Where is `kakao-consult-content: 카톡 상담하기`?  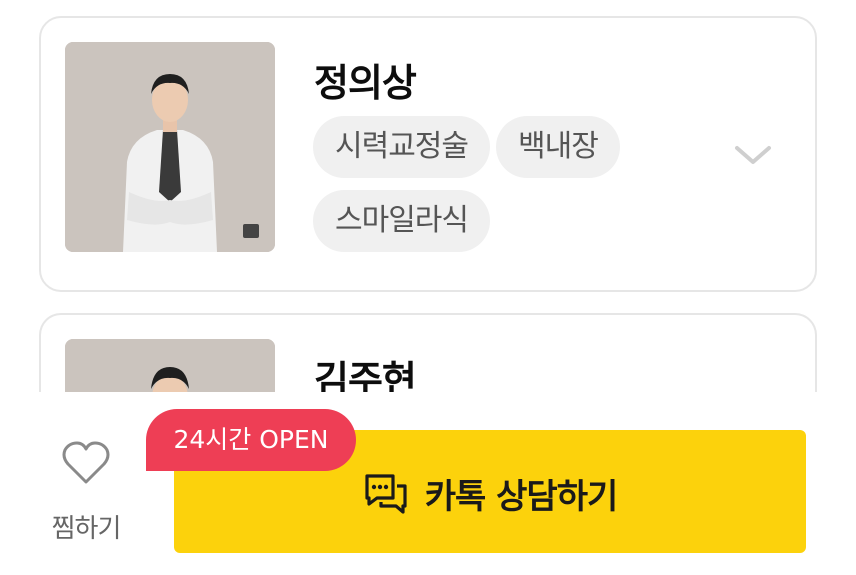
kakao-consult-content: 카톡 상담하기 is located at coordinates (490, 493).